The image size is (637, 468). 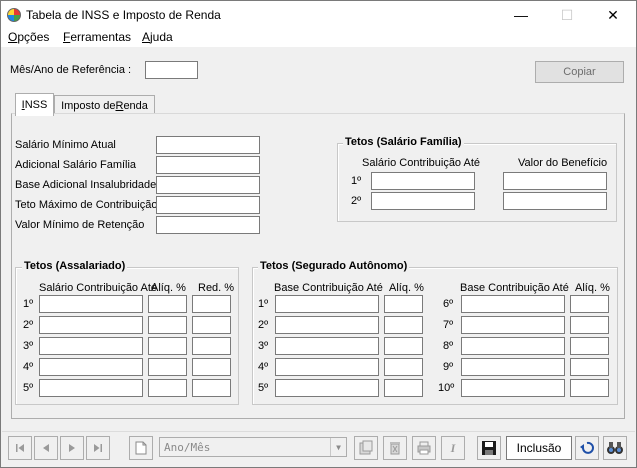 I want to click on bottom-toolbar: Ano/Mês ▼ I Inclusão, so click(x=318, y=448).